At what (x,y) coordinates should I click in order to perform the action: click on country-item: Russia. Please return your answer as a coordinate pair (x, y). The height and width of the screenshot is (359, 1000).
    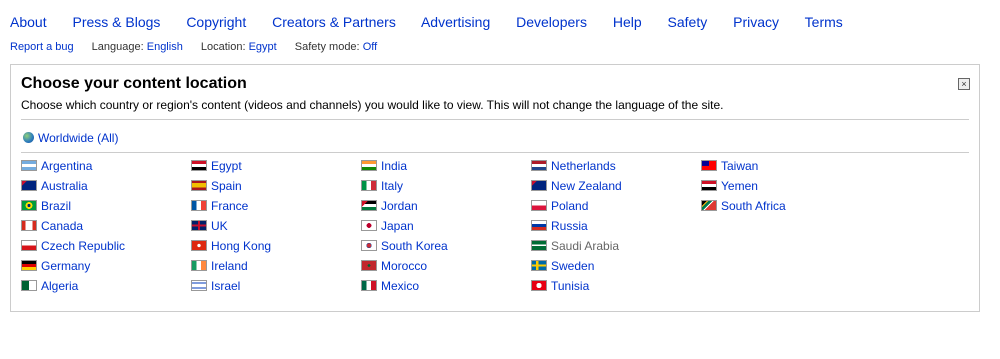
    Looking at the image, I should click on (616, 229).